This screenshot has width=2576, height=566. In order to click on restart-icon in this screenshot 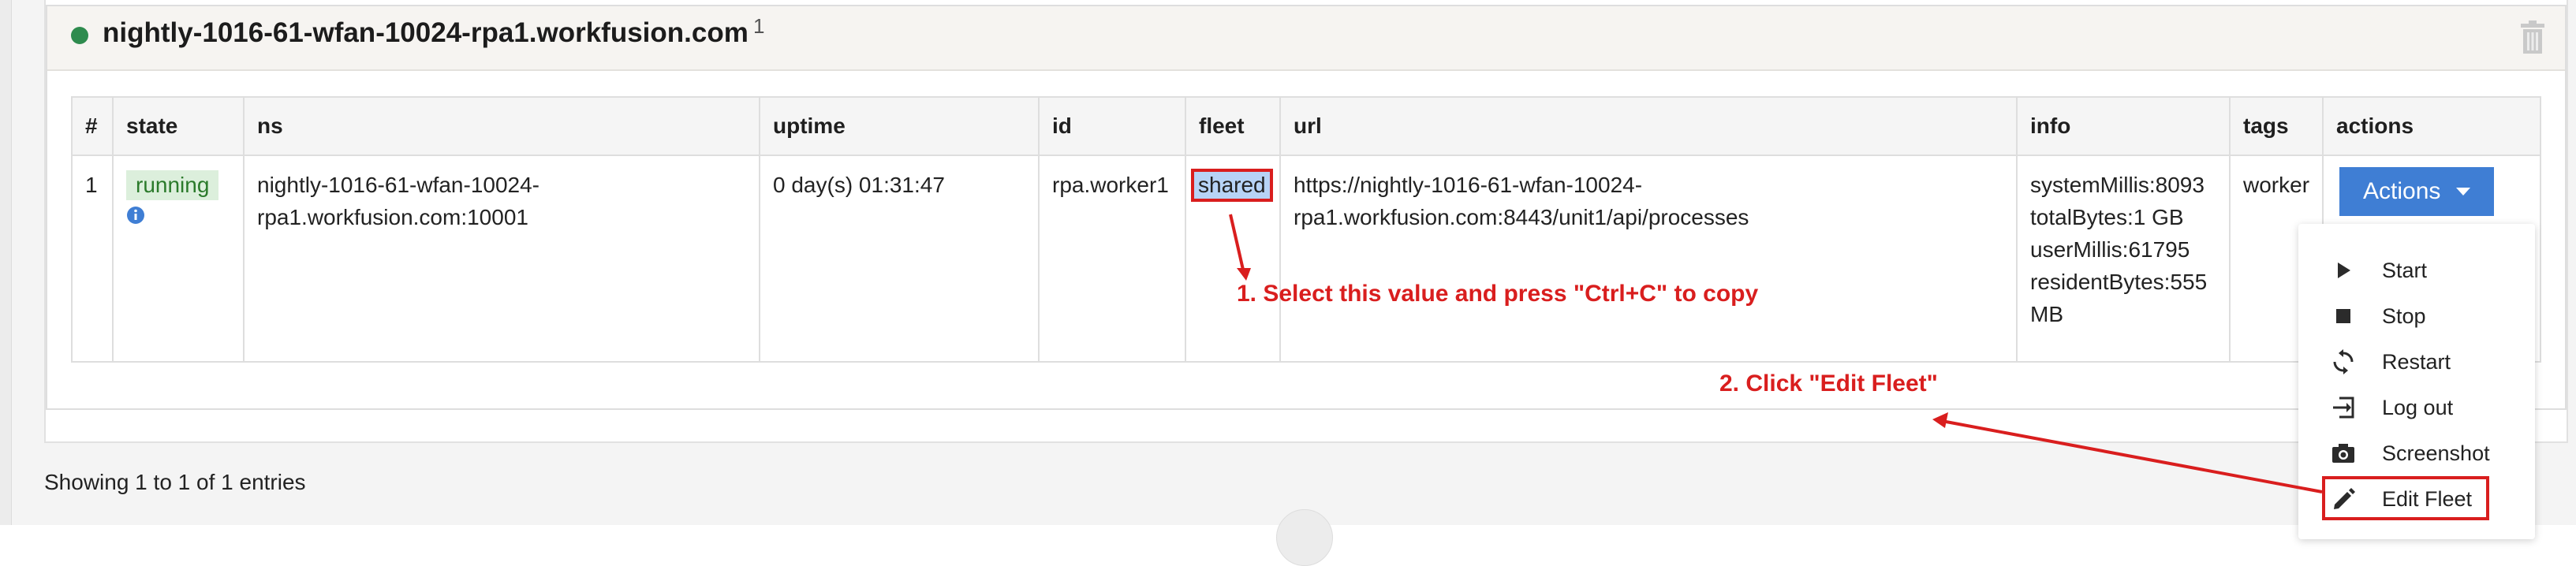, I will do `click(2343, 361)`.